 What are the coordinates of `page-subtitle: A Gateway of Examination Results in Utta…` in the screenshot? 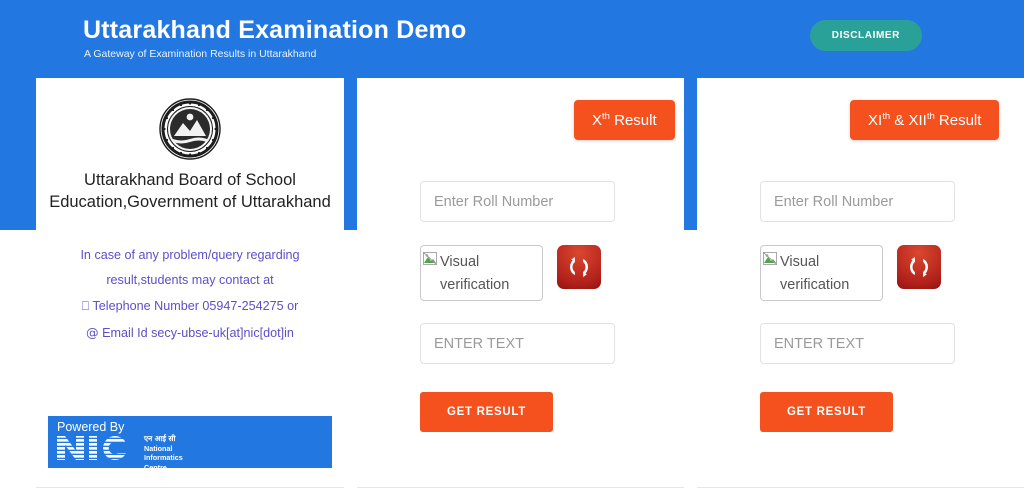 It's located at (200, 54).